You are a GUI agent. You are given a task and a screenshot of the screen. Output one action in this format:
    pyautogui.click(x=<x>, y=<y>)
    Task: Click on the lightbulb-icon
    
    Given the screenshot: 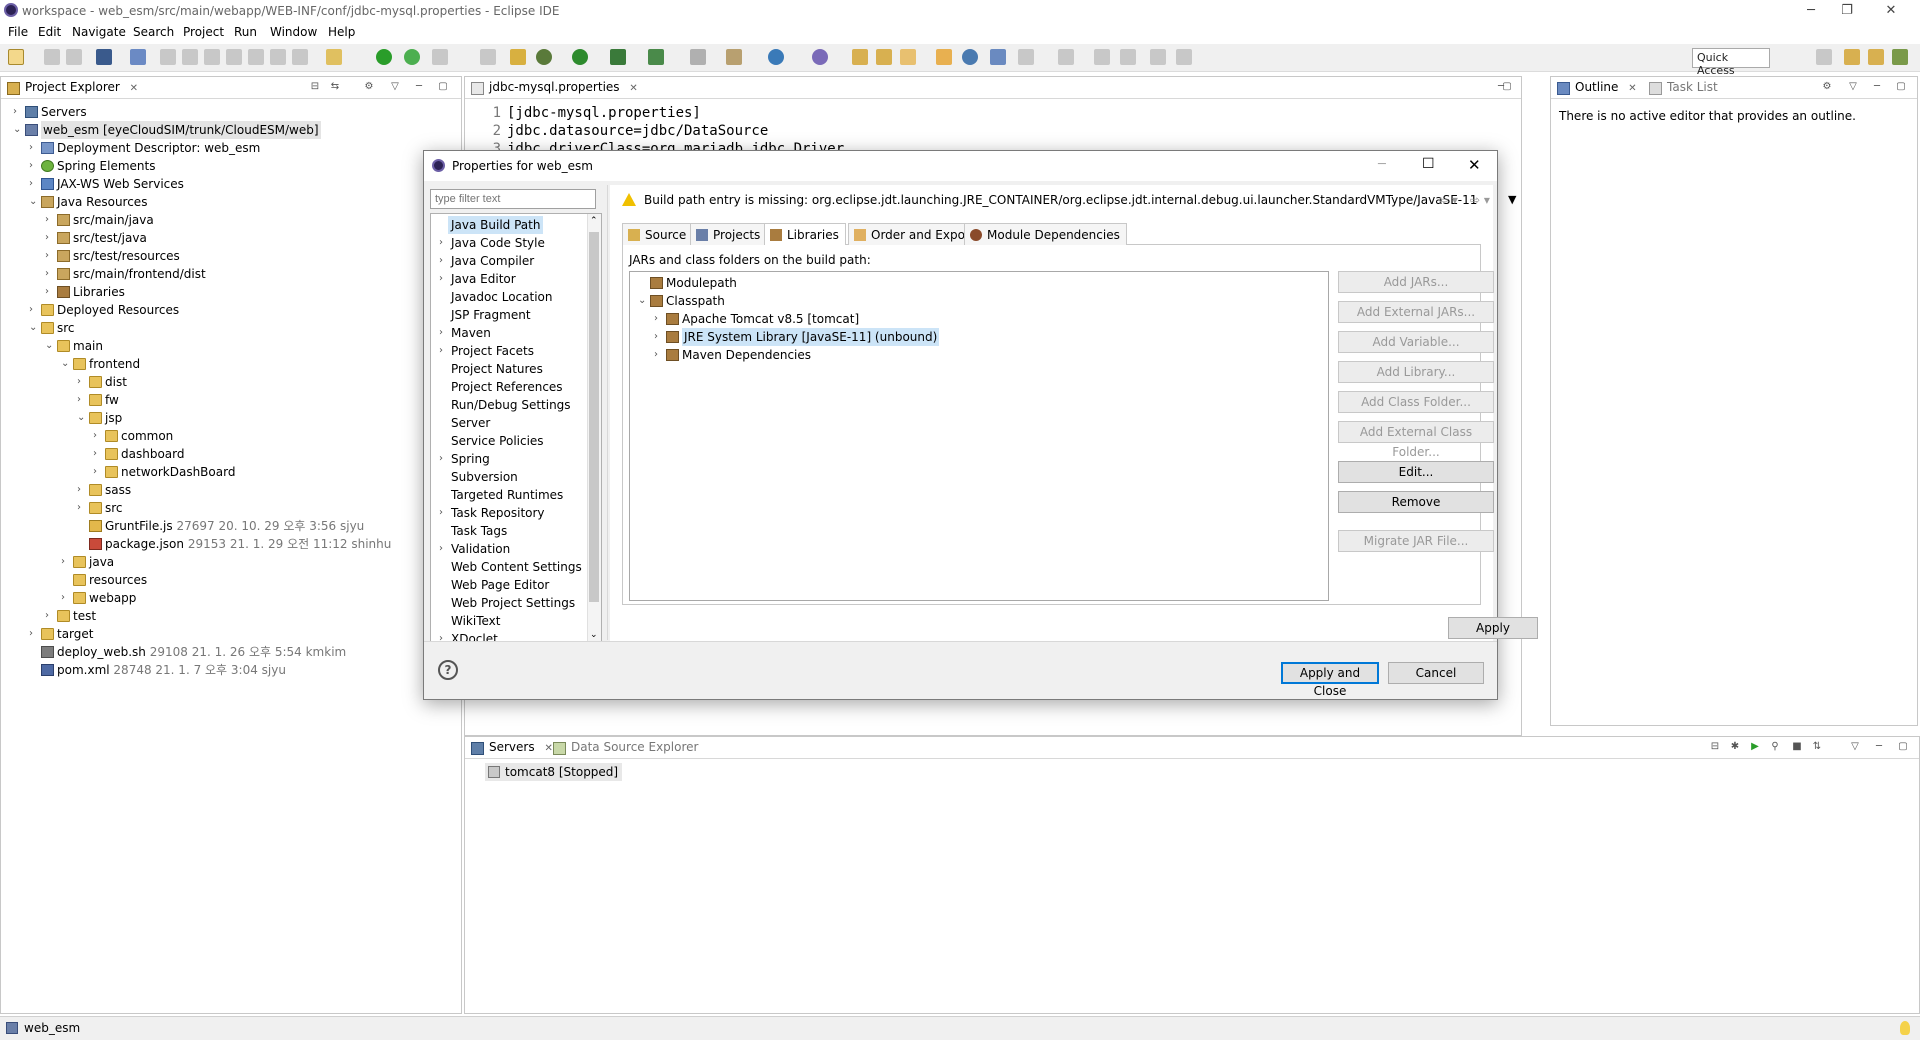 What is the action you would take?
    pyautogui.click(x=1905, y=1028)
    